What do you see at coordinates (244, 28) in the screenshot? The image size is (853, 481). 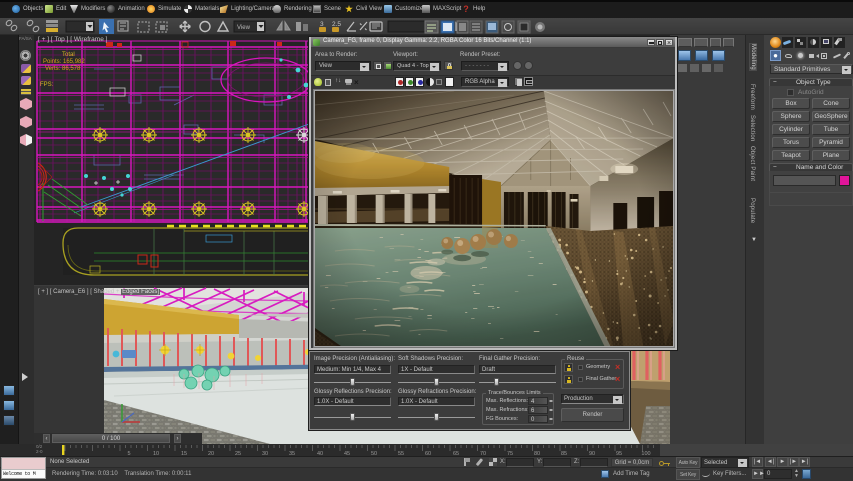 I see `svg-text: View` at bounding box center [244, 28].